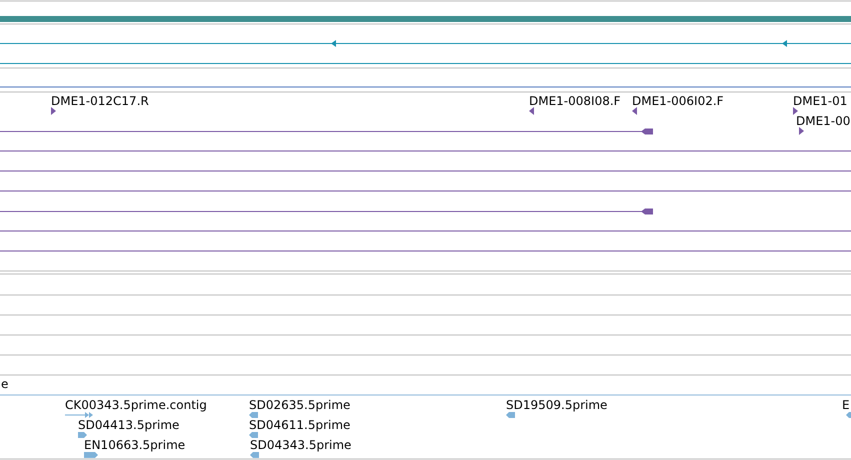 Image resolution: width=851 pixels, height=460 pixels. I want to click on feature-label: SD04611.5prime, so click(299, 425).